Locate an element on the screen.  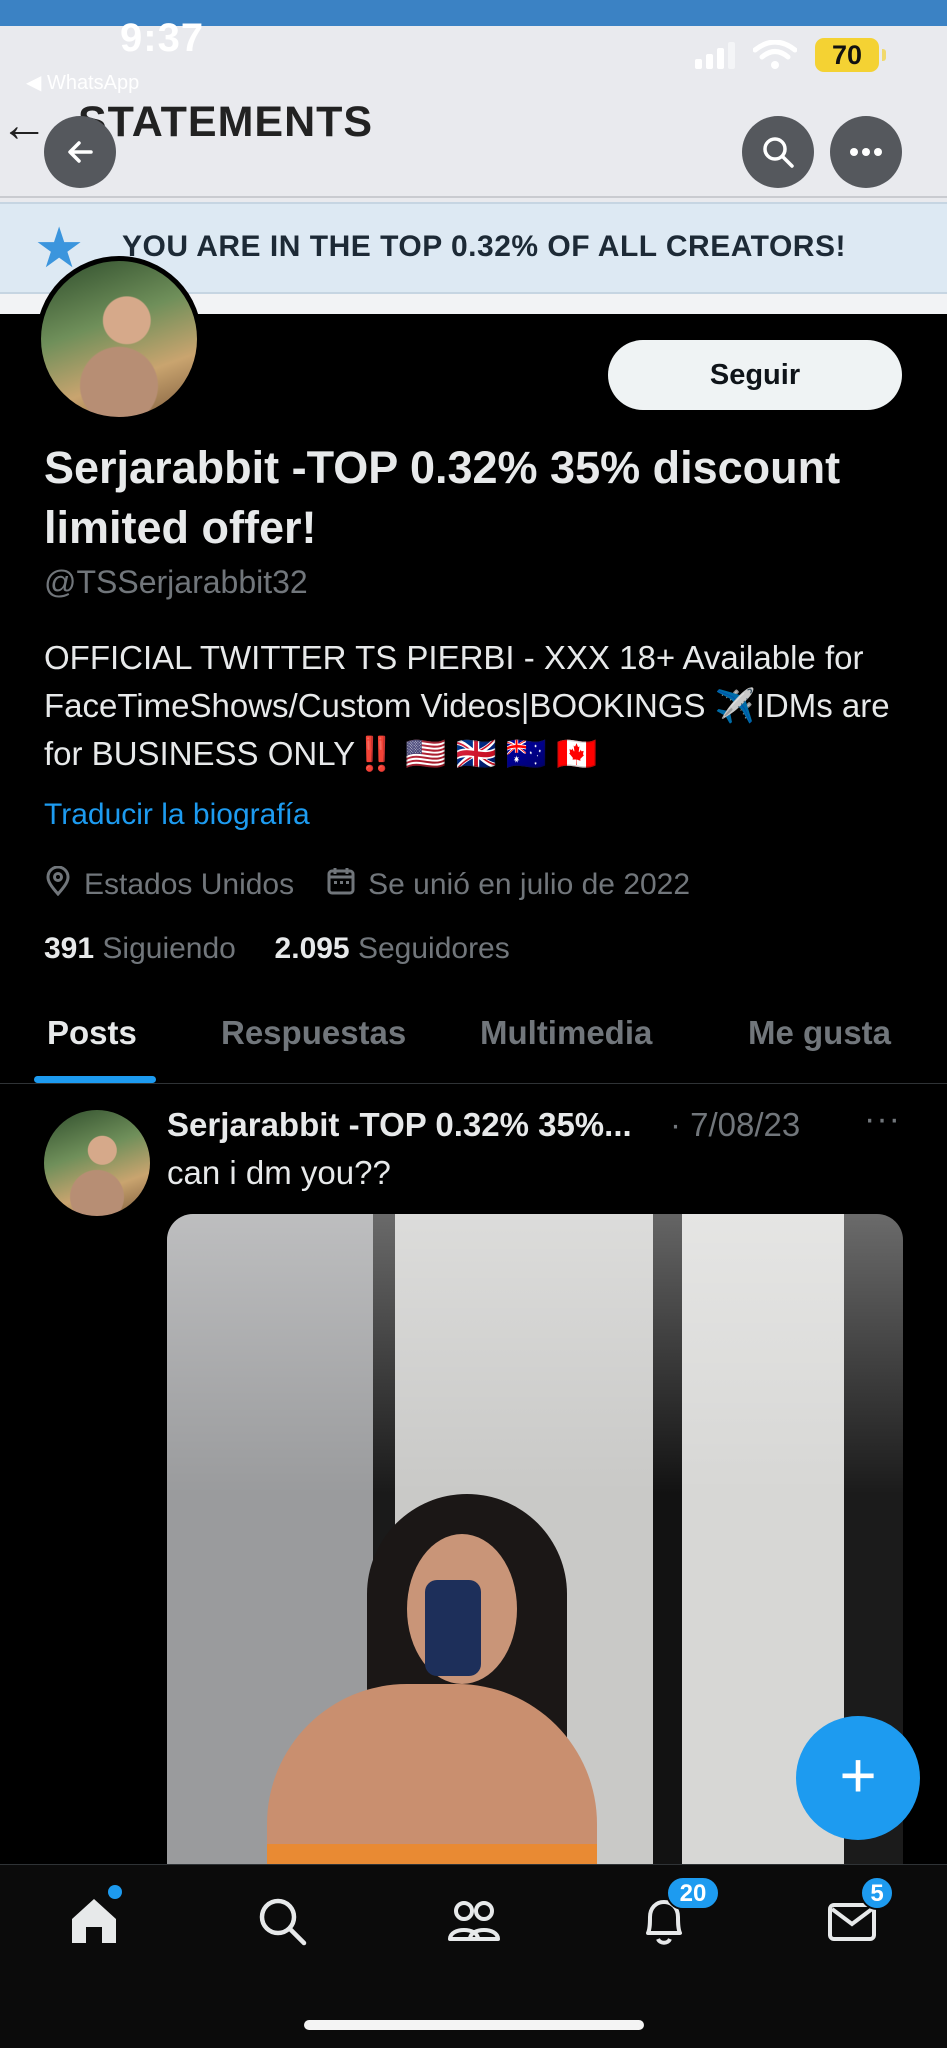
post-more-icon: ··· is located at coordinates (882, 1119).